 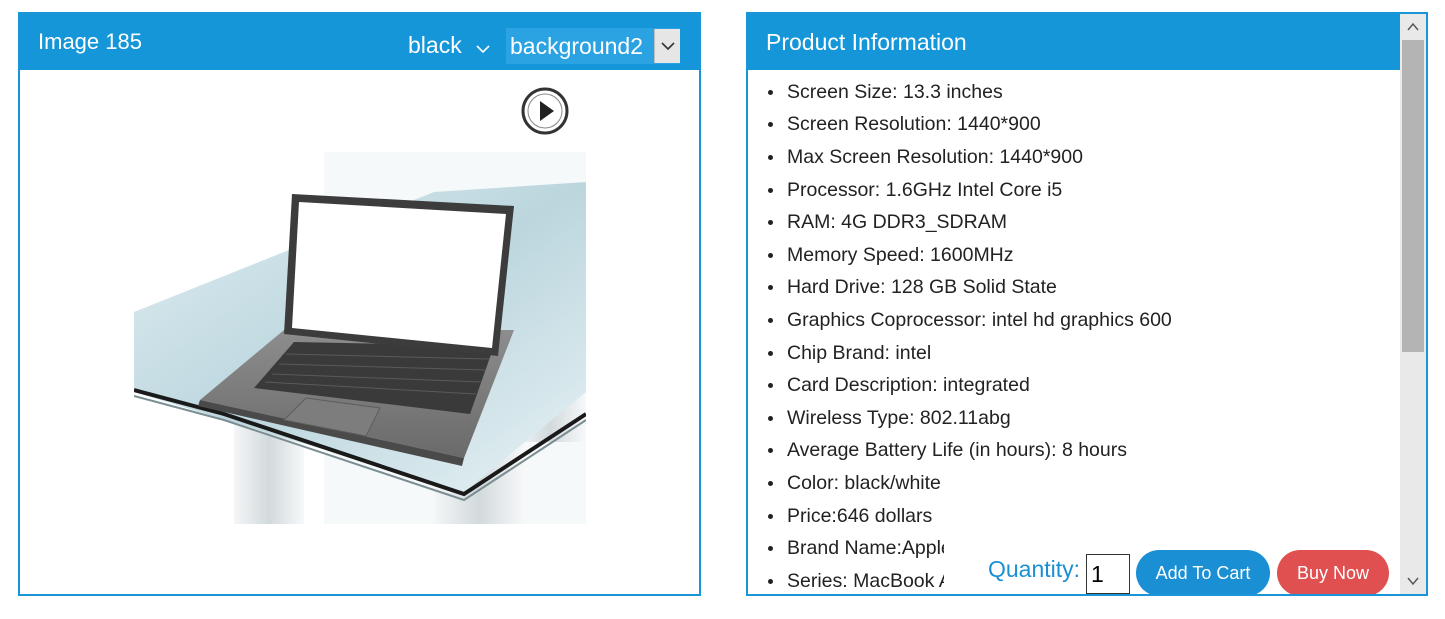 I want to click on info-panel-header: Product Information, so click(x=1075, y=42).